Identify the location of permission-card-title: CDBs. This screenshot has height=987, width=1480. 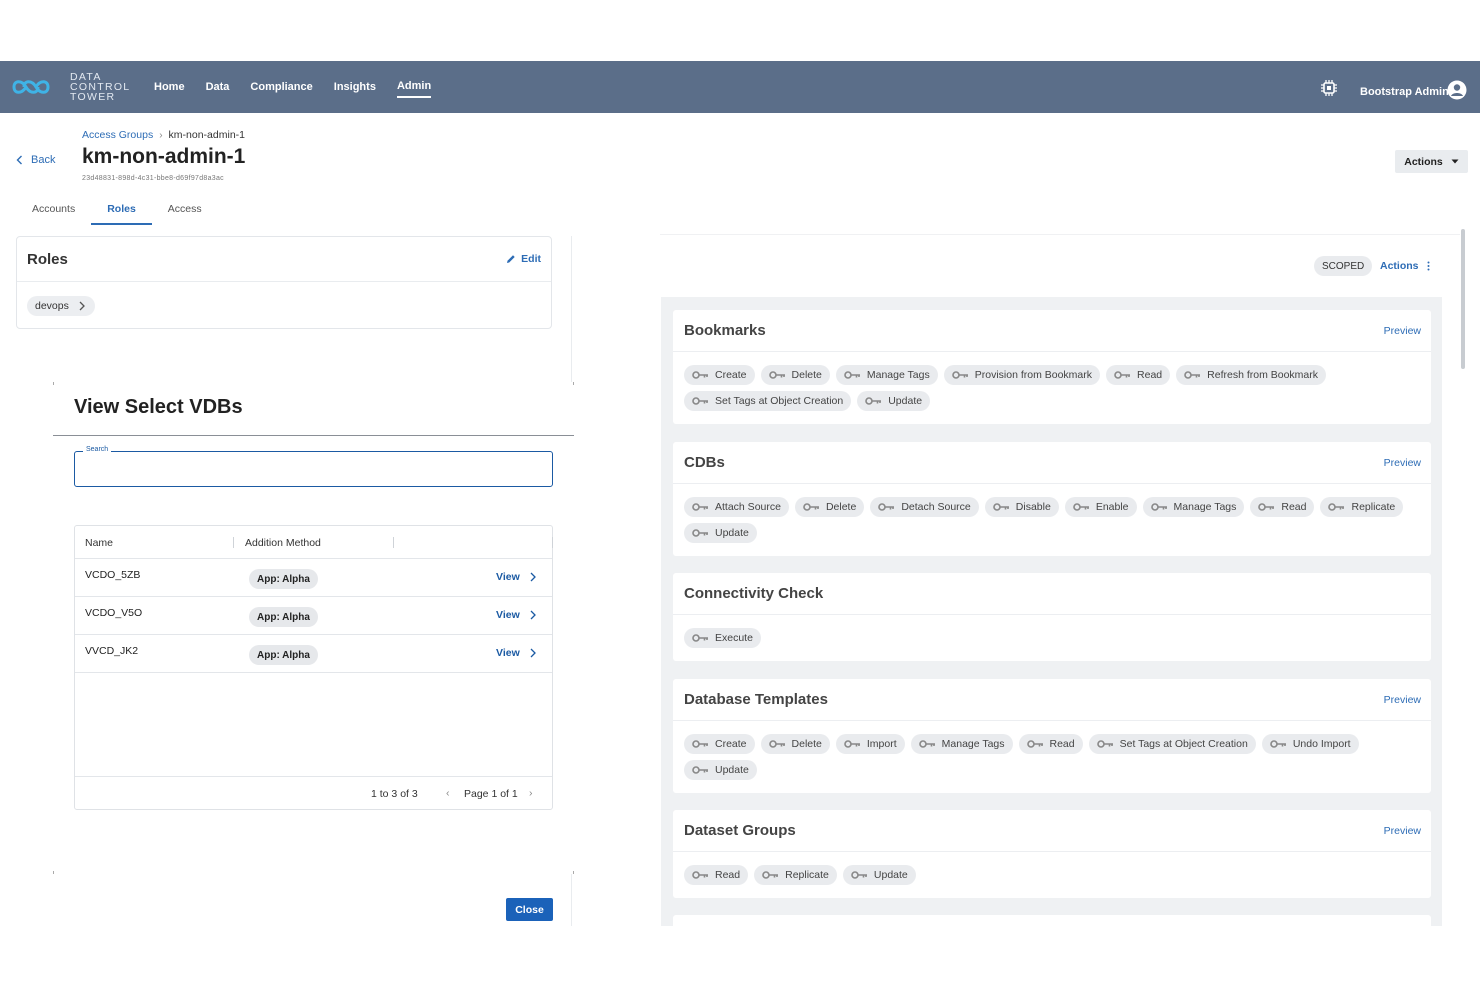
(704, 462).